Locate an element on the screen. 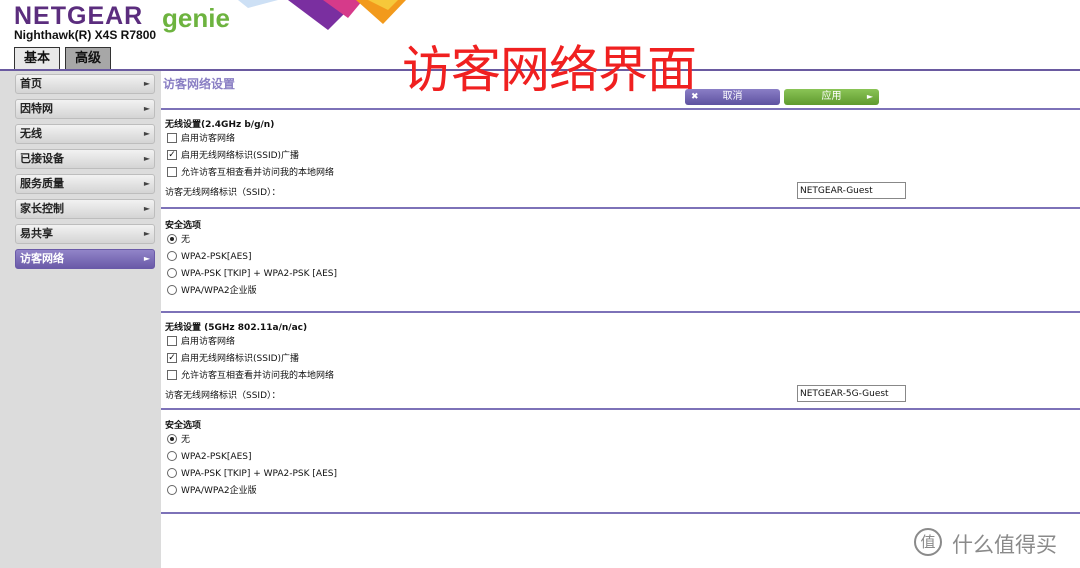 The width and height of the screenshot is (1080, 568). sidebar-item-label: 首页 is located at coordinates (31, 83).